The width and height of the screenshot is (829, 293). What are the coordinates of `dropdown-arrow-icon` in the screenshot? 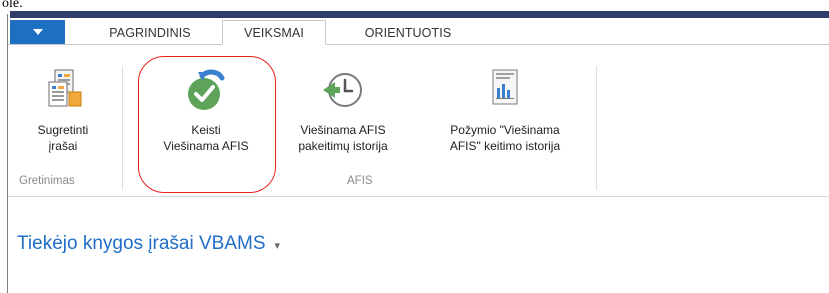 It's located at (37, 32).